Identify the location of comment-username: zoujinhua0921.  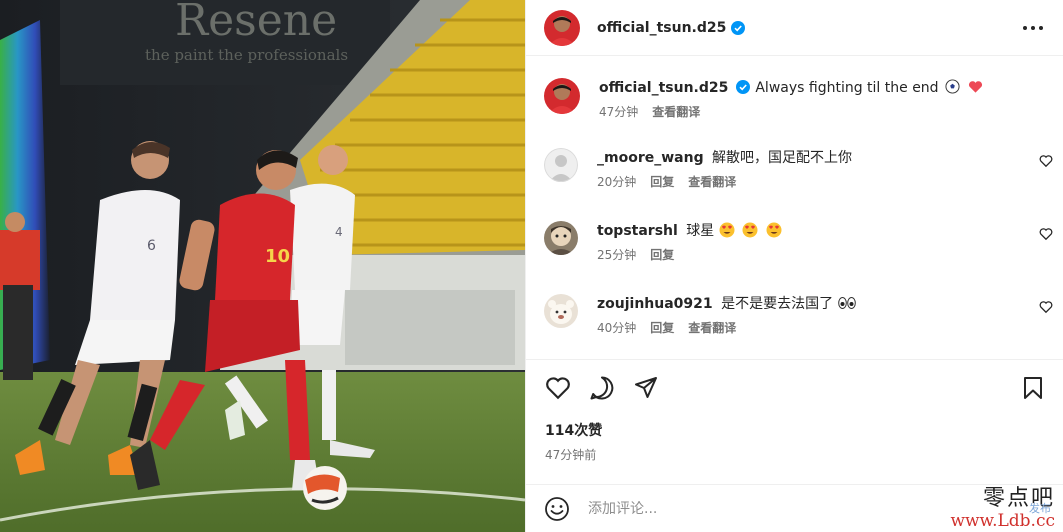
(655, 304).